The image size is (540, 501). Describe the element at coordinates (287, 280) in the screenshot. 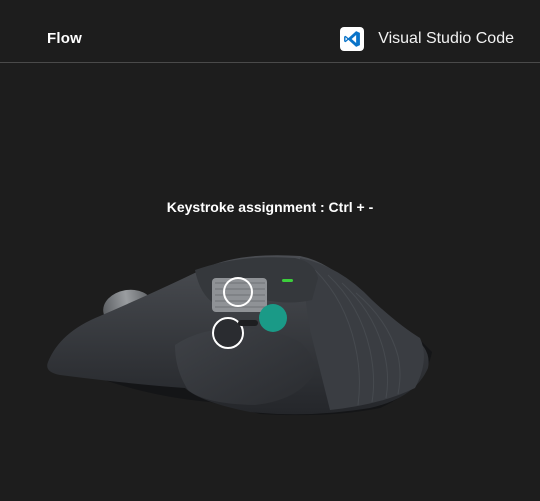

I see `battery-indicator` at that location.